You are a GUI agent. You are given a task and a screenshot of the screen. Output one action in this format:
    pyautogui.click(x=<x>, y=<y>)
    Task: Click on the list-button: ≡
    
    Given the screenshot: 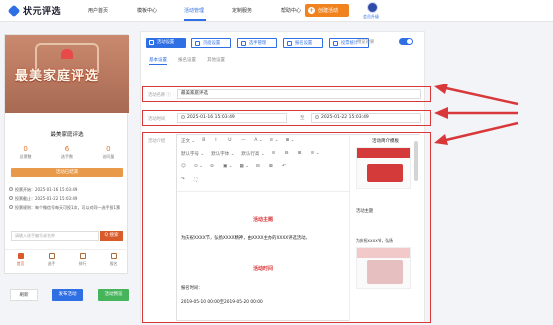 What is the action you would take?
    pyautogui.click(x=275, y=154)
    